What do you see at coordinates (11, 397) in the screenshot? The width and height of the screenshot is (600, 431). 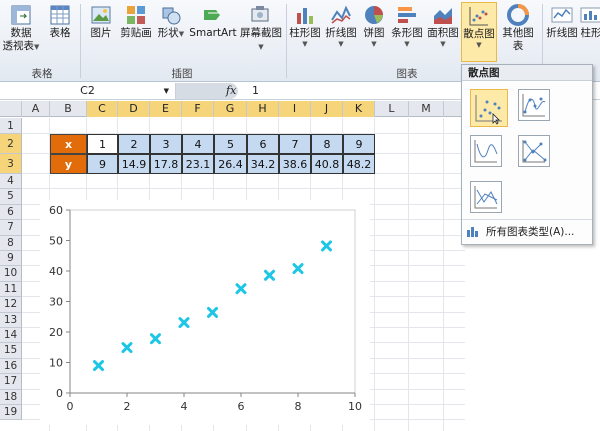 I see `row-header-18: 18` at bounding box center [11, 397].